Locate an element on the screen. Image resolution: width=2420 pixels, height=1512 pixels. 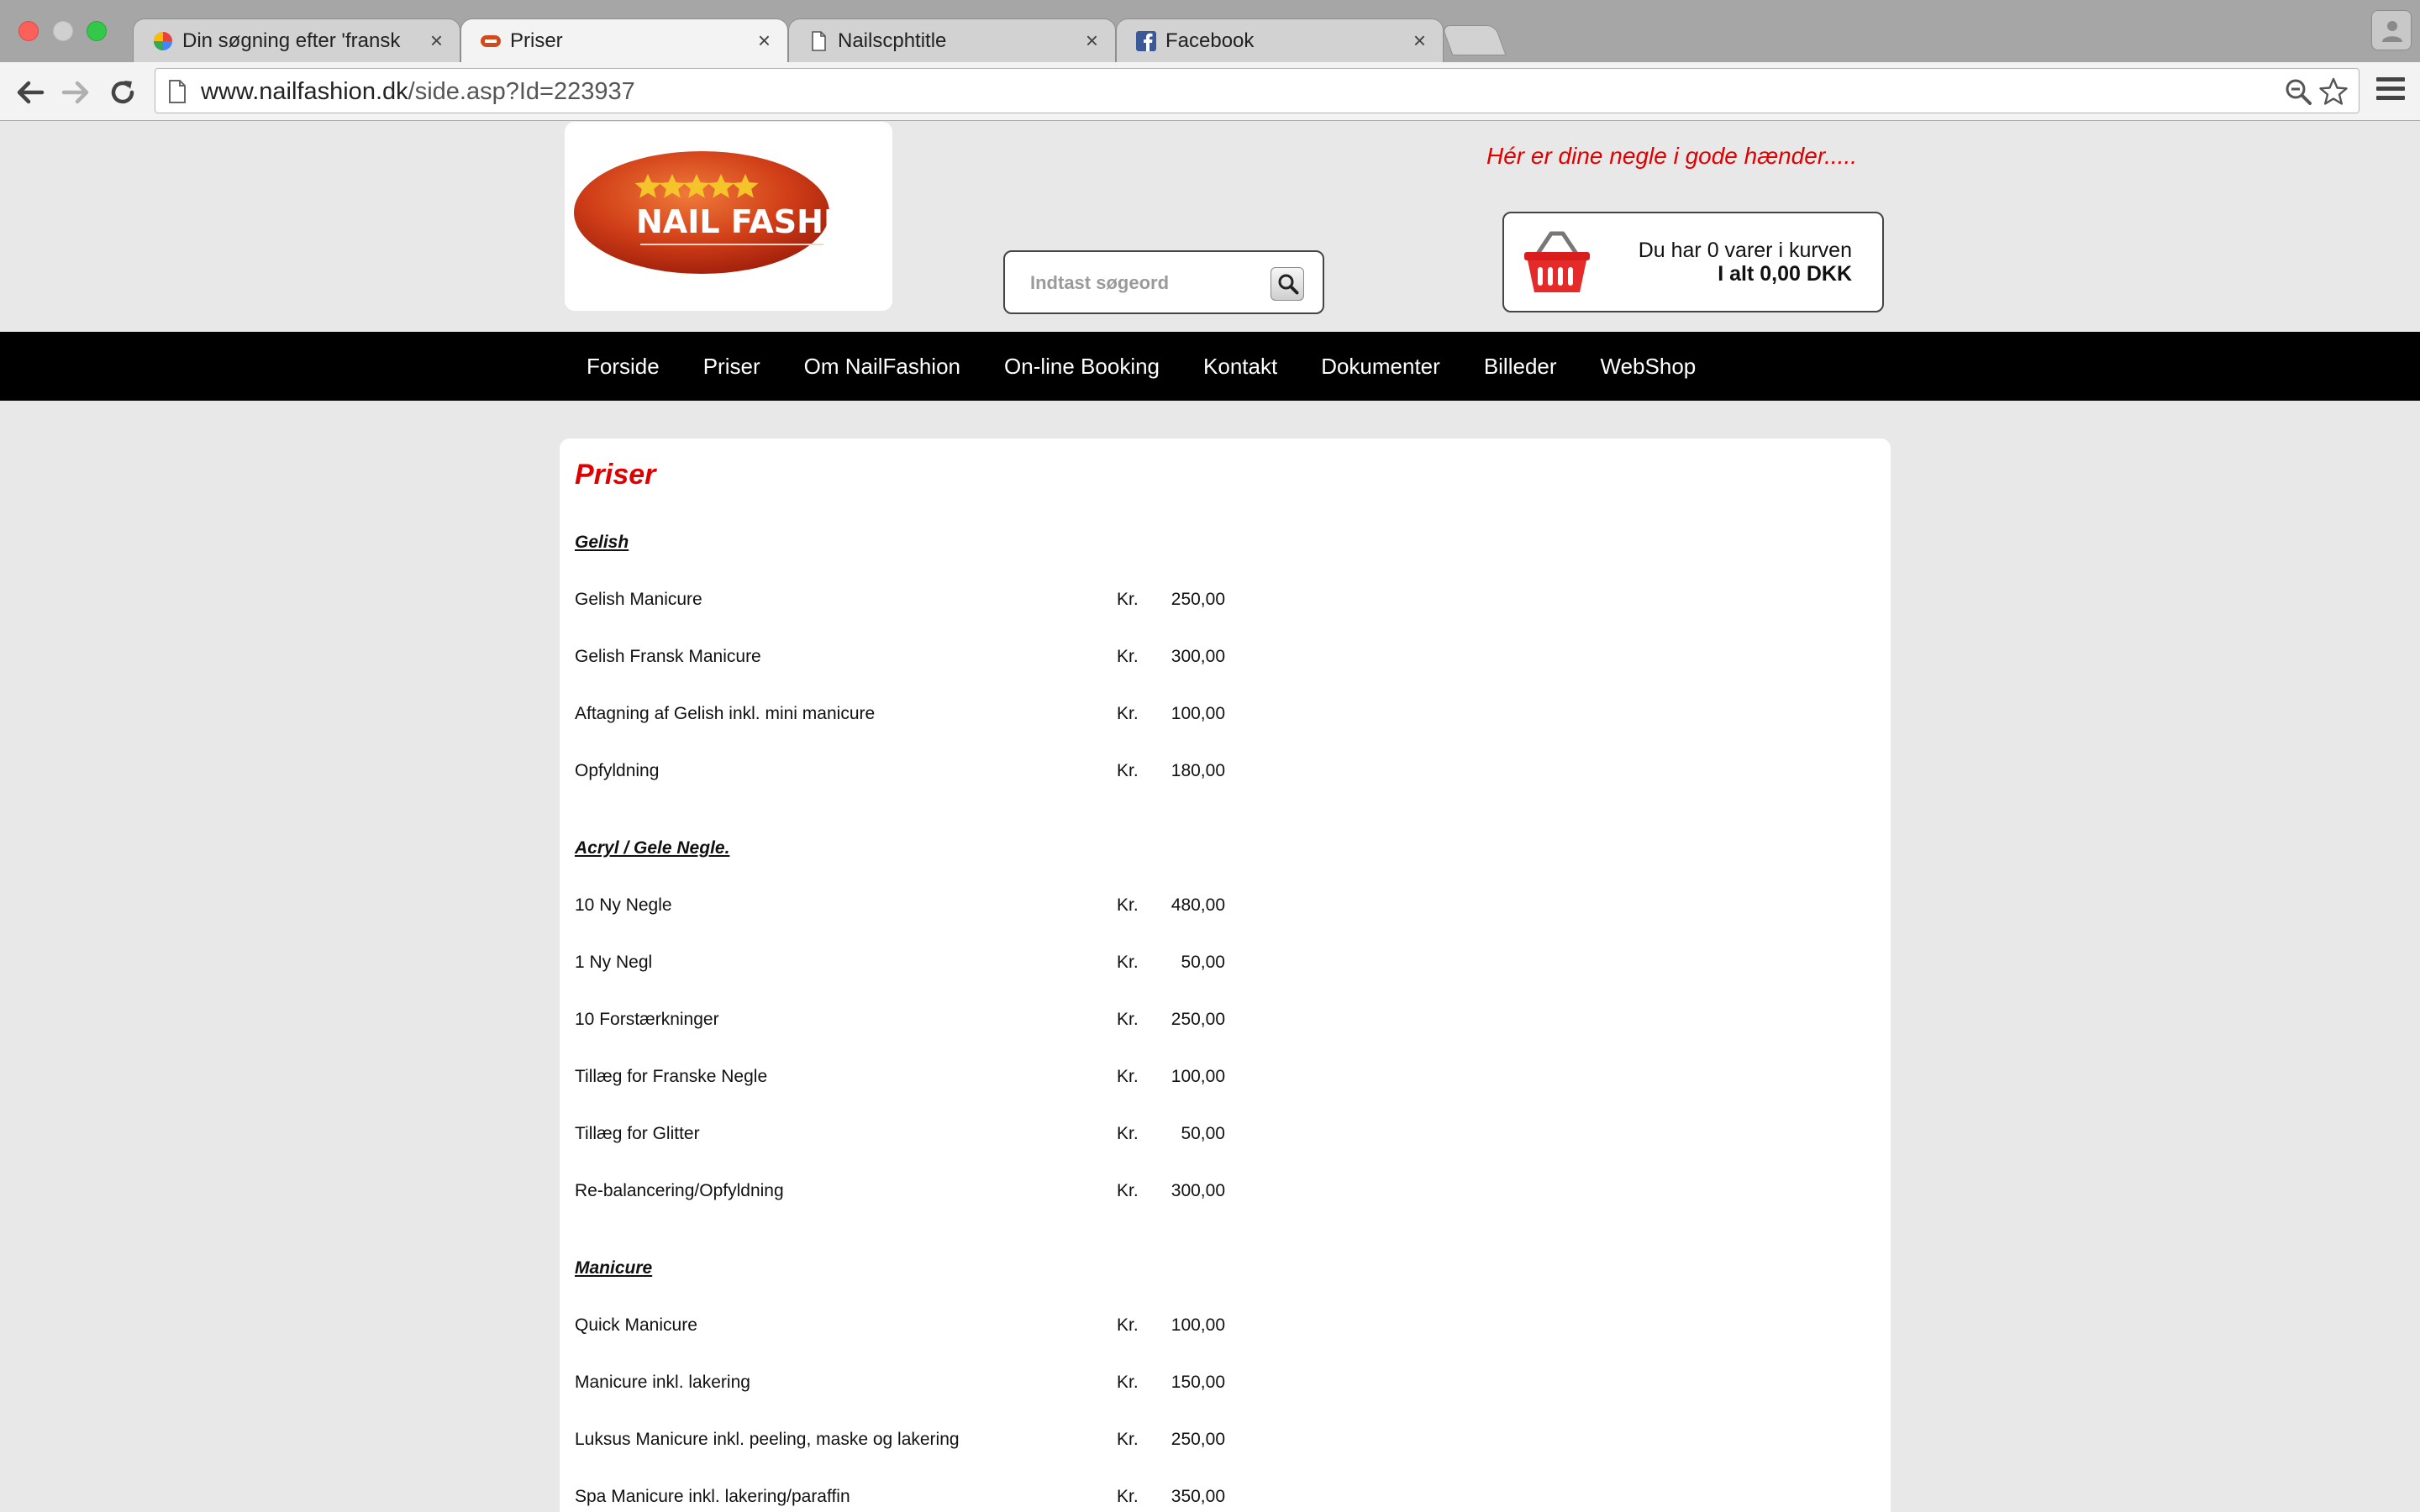
nav-item-webshop: WebShop is located at coordinates (1649, 366).